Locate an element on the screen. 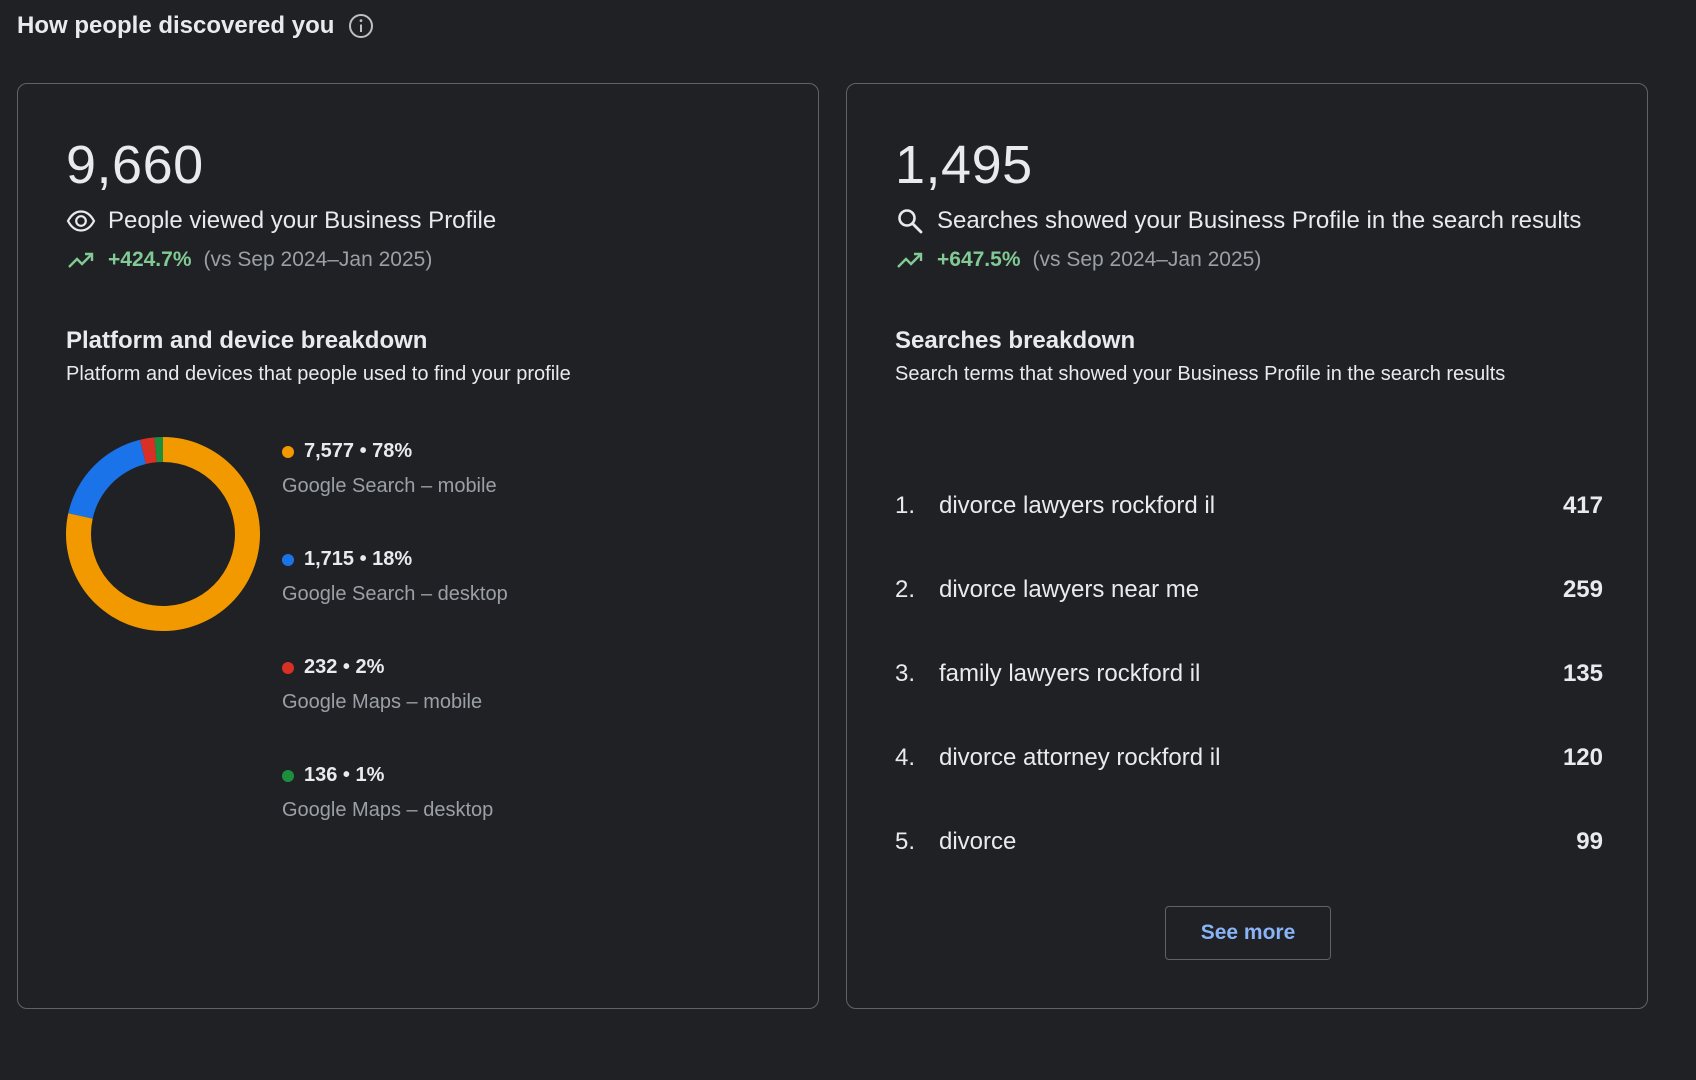  section-header: How people discovered you is located at coordinates (195, 26).